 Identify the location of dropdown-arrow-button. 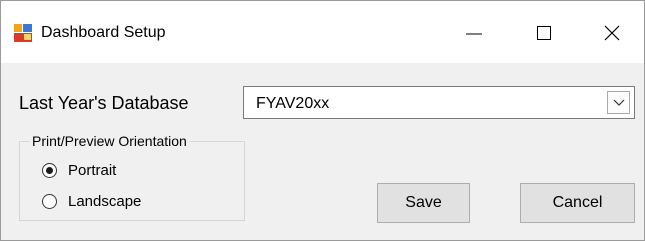
(618, 102).